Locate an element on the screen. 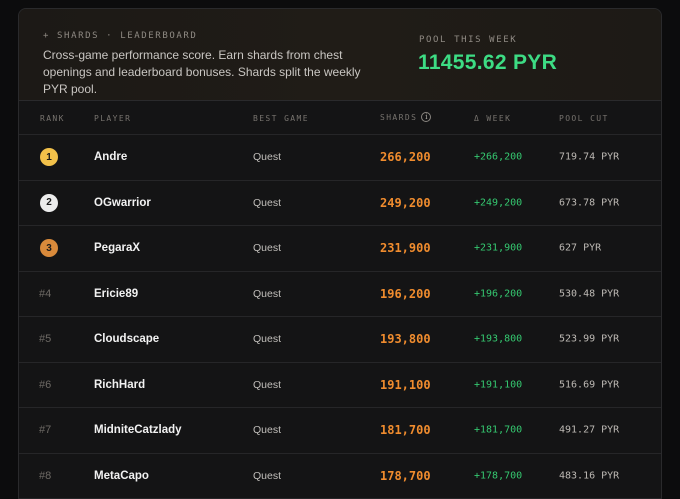  week-delta: +178,700 is located at coordinates (498, 476).